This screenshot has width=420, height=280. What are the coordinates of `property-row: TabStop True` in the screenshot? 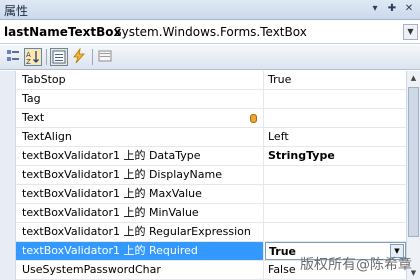 It's located at (211, 80).